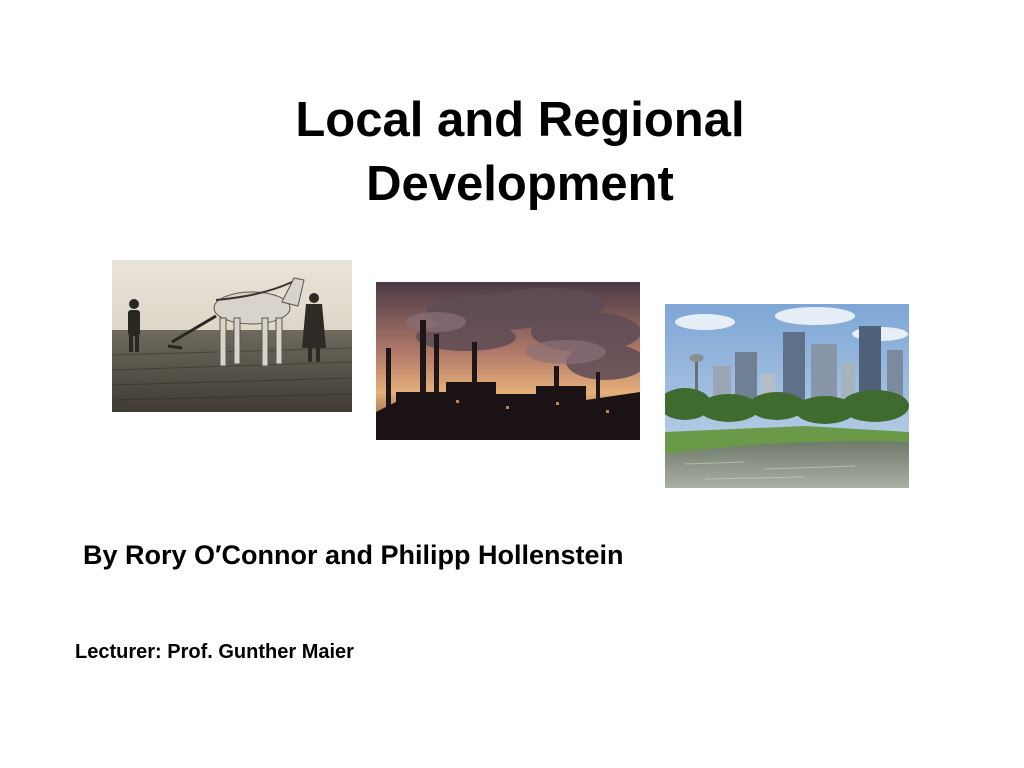 The height and width of the screenshot is (768, 1024). Describe the element at coordinates (214, 652) in the screenshot. I see `lecturer-line: Lecturer: Prof. Gunther Maier` at that location.